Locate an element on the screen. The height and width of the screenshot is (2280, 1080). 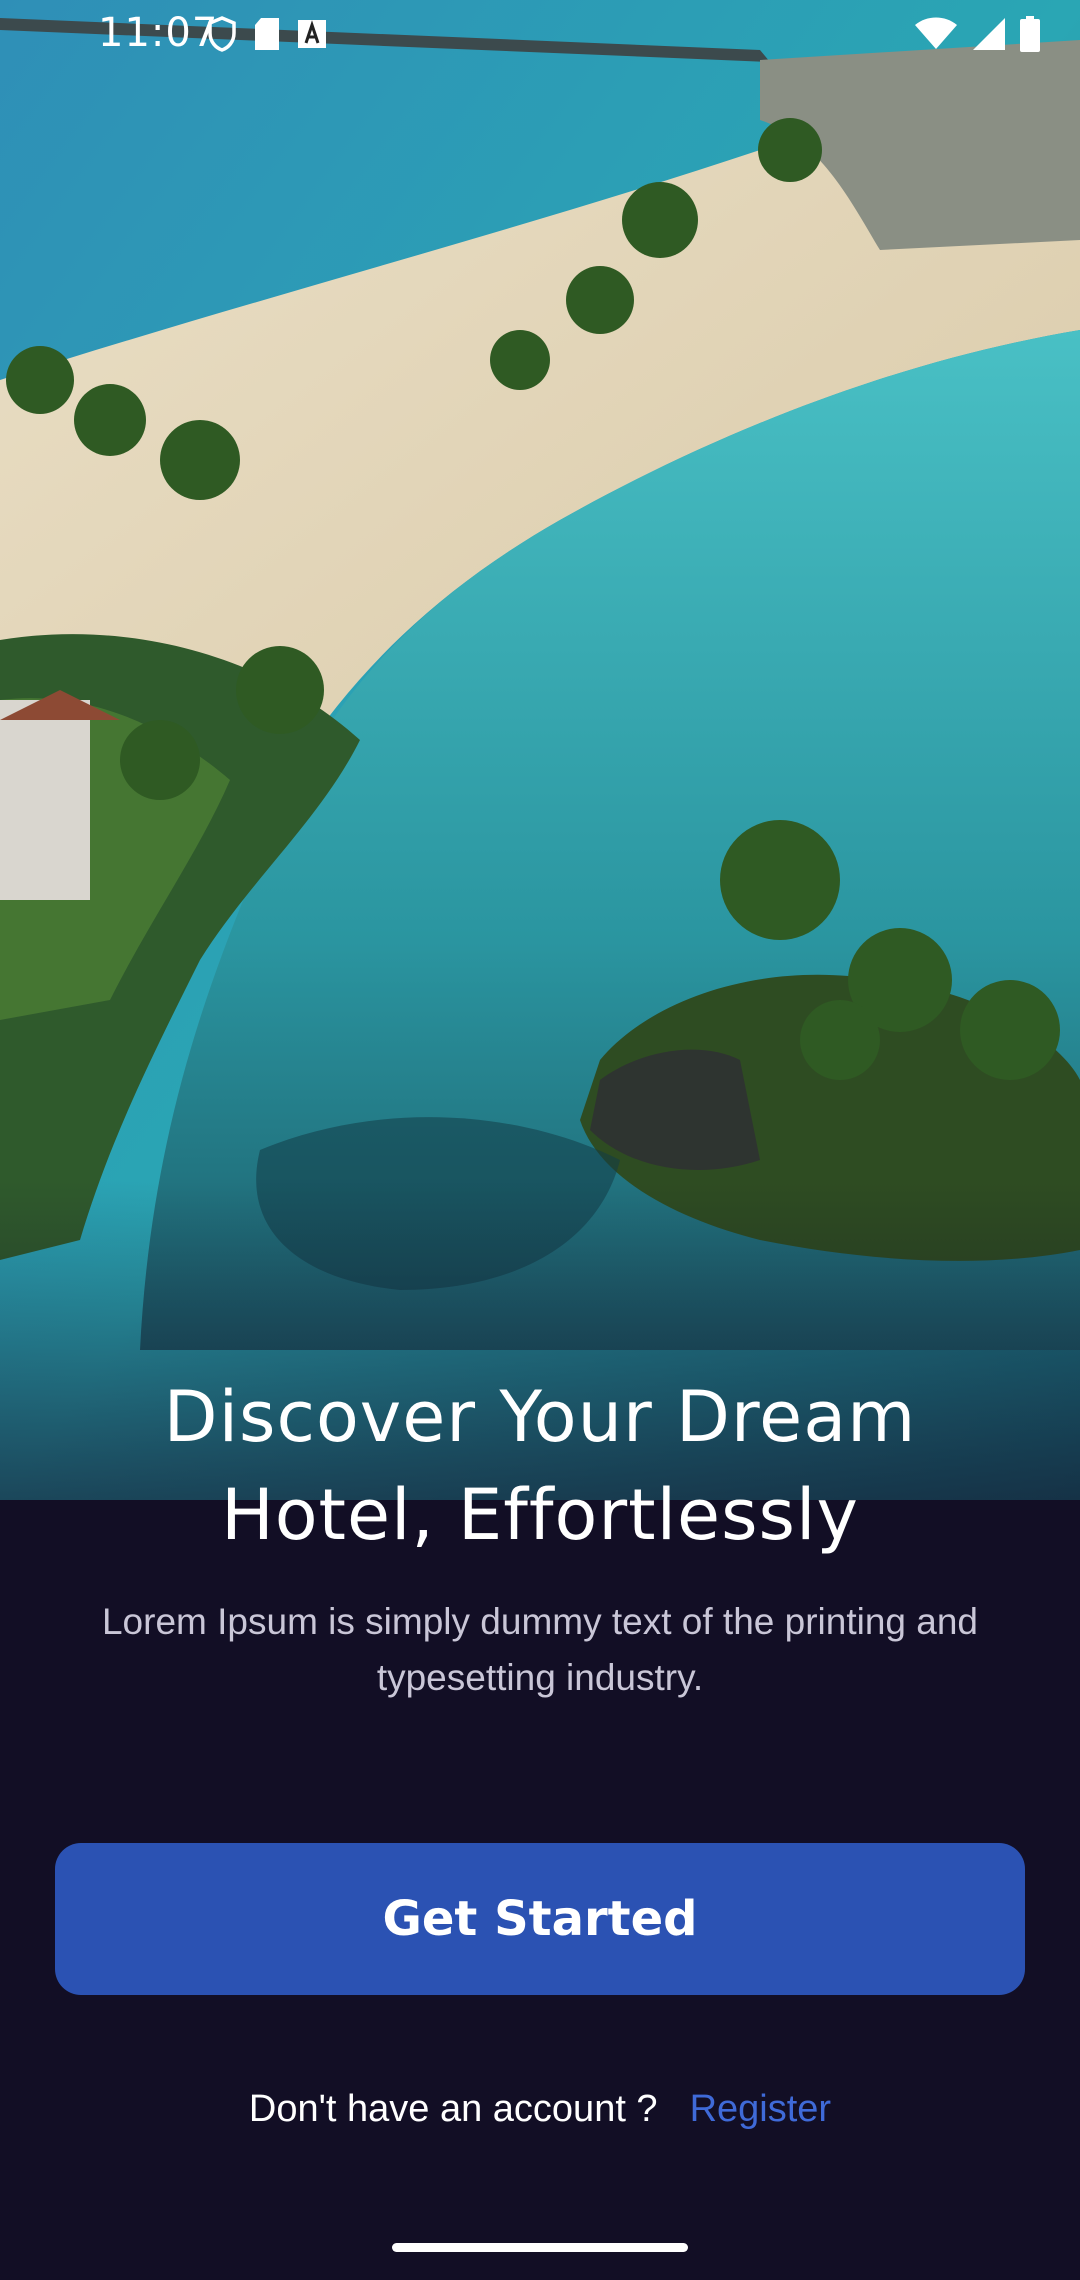
wifi-icon is located at coordinates (936, 33).